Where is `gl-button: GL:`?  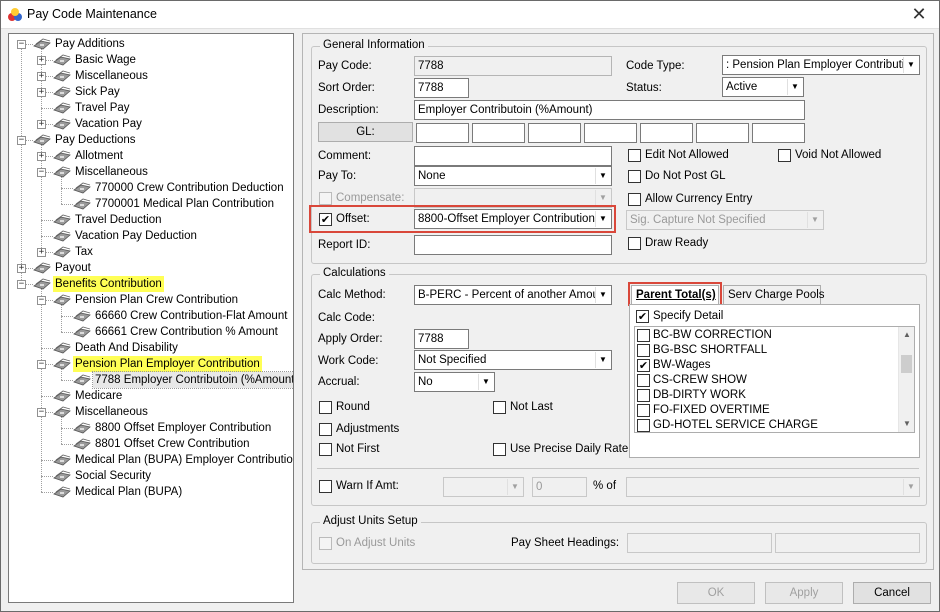
gl-button: GL: is located at coordinates (365, 132).